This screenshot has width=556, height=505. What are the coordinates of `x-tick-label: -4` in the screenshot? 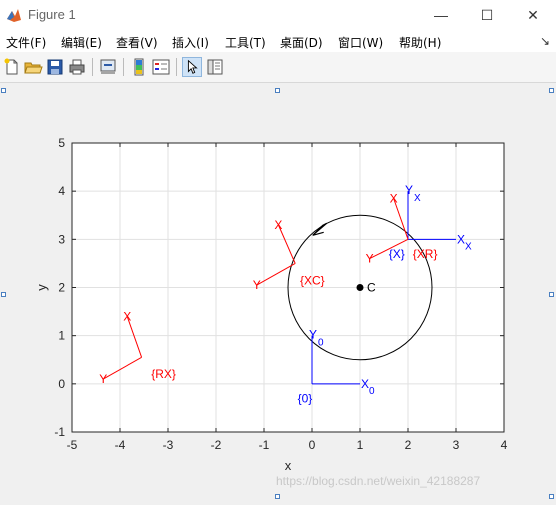 It's located at (120, 445).